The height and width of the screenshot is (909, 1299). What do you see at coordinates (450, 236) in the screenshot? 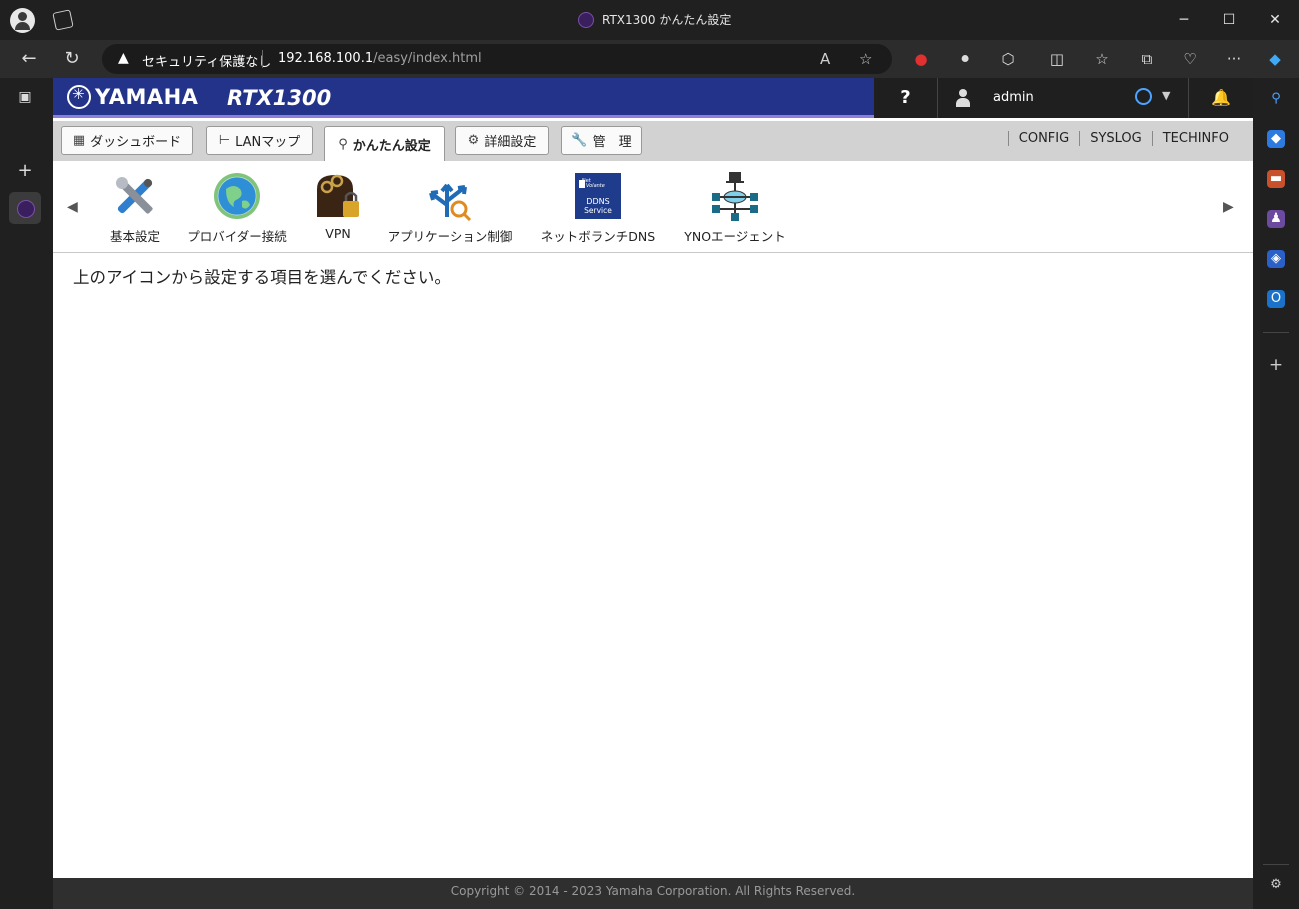
I see `category-label: アプリケーション制御` at bounding box center [450, 236].